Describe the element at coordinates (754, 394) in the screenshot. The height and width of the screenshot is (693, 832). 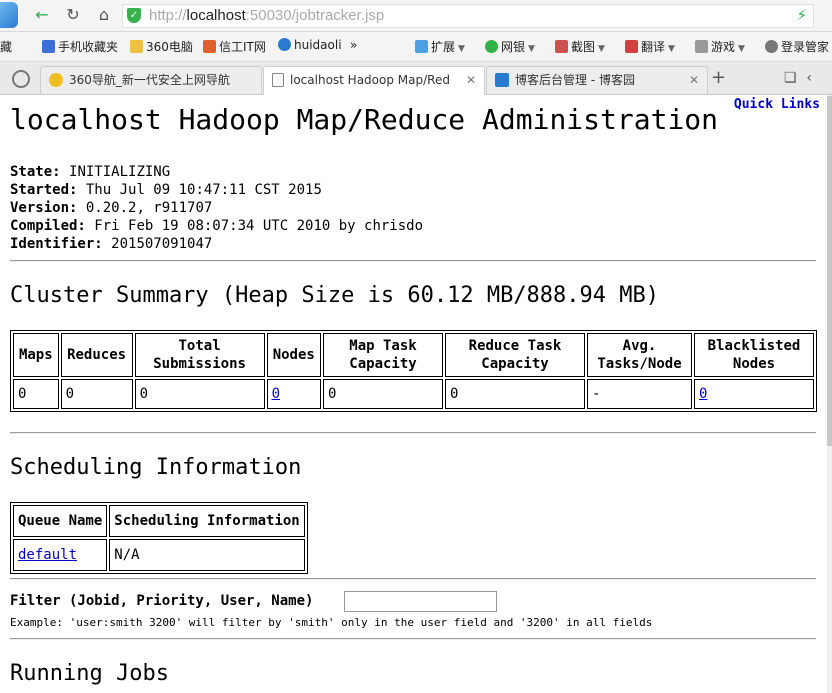
I see `cell-blacklisted-nodes: 0` at that location.